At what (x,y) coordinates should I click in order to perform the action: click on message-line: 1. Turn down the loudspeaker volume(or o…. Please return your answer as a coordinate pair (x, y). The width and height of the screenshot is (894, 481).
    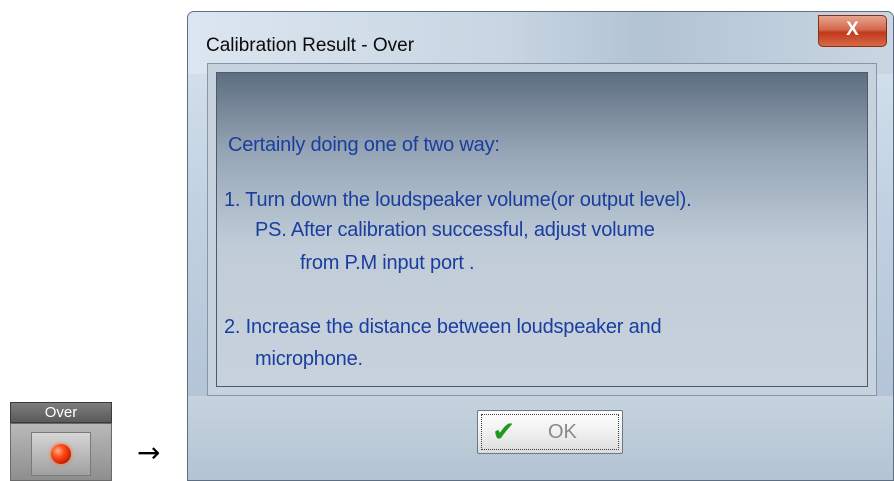
    Looking at the image, I should click on (458, 200).